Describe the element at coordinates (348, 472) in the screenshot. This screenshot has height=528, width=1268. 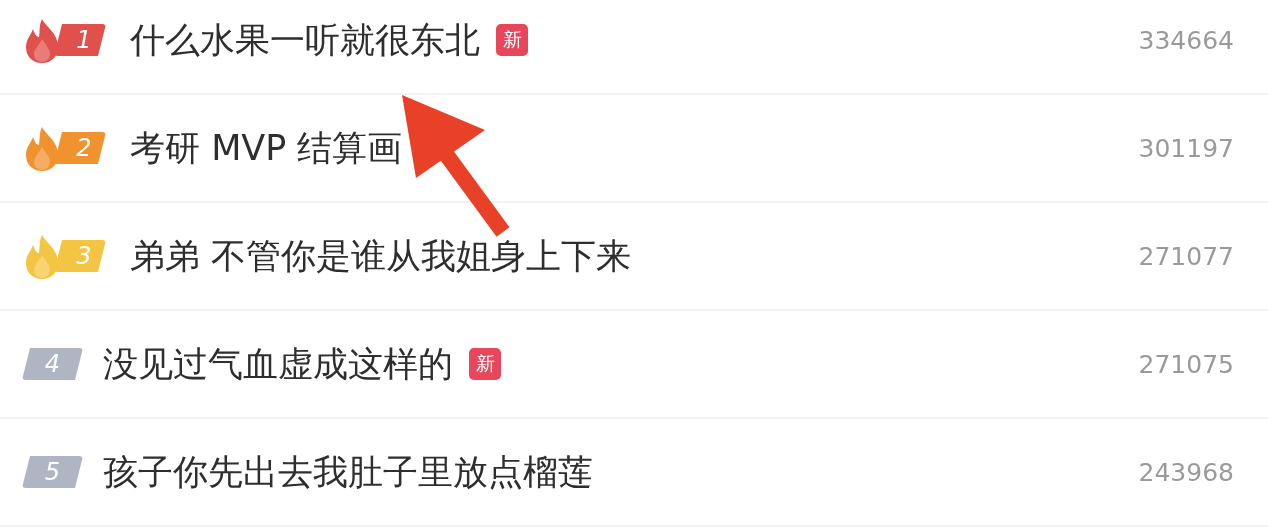
I see `topic-link: 孩子你先出去我肚子里放点榴莲` at that location.